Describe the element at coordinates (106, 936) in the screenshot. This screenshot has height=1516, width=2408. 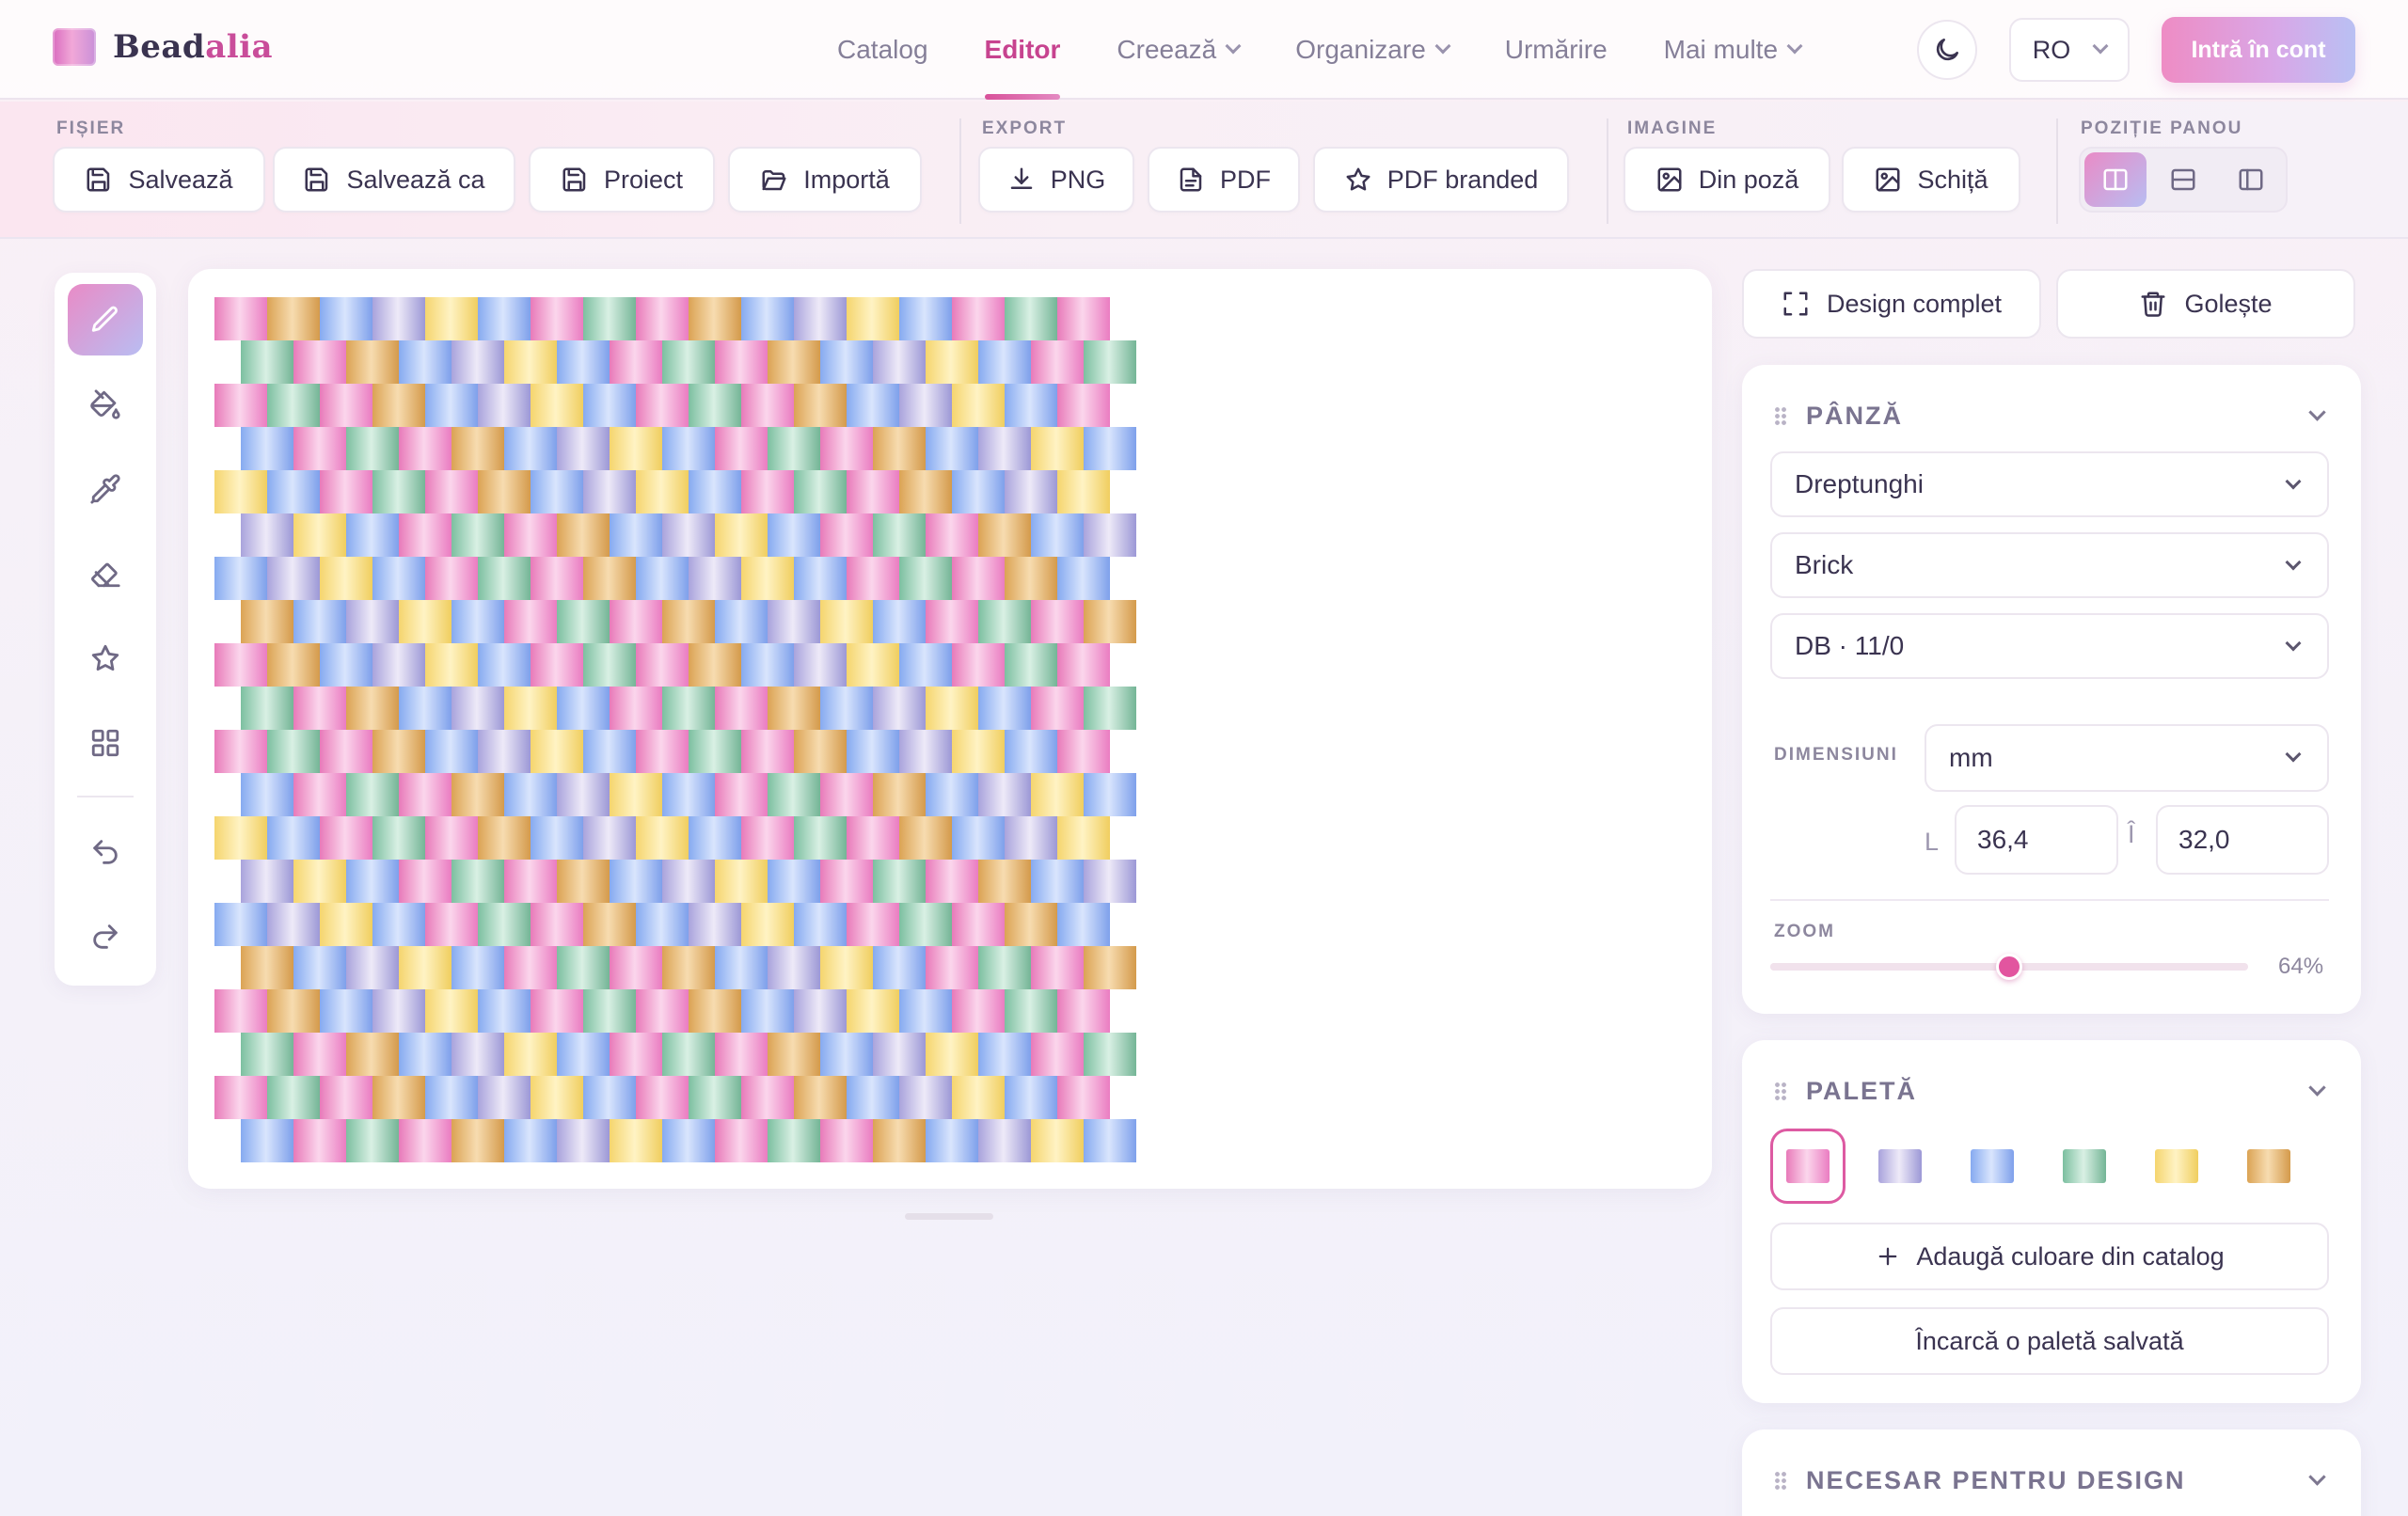
I see `redo-button` at that location.